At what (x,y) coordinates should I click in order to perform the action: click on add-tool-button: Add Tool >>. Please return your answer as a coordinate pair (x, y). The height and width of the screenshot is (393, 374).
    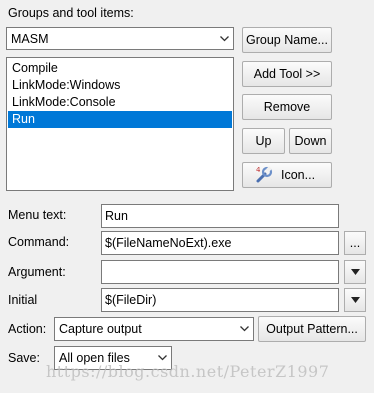
    Looking at the image, I should click on (287, 74).